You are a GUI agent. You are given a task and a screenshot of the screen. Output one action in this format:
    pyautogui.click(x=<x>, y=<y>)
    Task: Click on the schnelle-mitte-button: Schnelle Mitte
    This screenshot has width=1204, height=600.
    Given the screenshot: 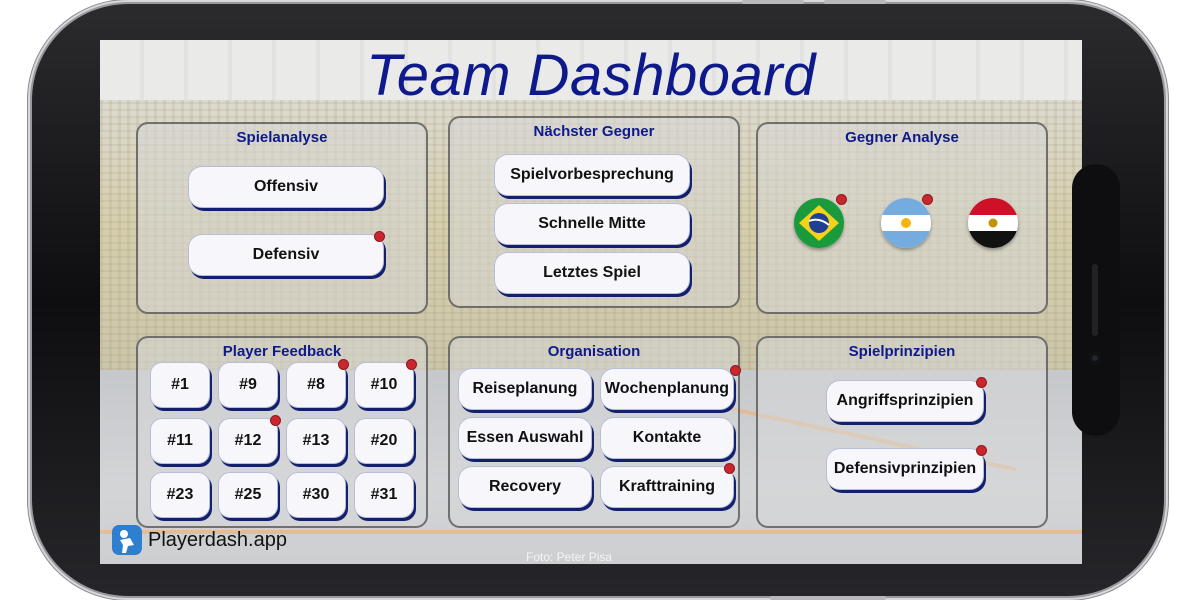 What is the action you would take?
    pyautogui.click(x=592, y=224)
    